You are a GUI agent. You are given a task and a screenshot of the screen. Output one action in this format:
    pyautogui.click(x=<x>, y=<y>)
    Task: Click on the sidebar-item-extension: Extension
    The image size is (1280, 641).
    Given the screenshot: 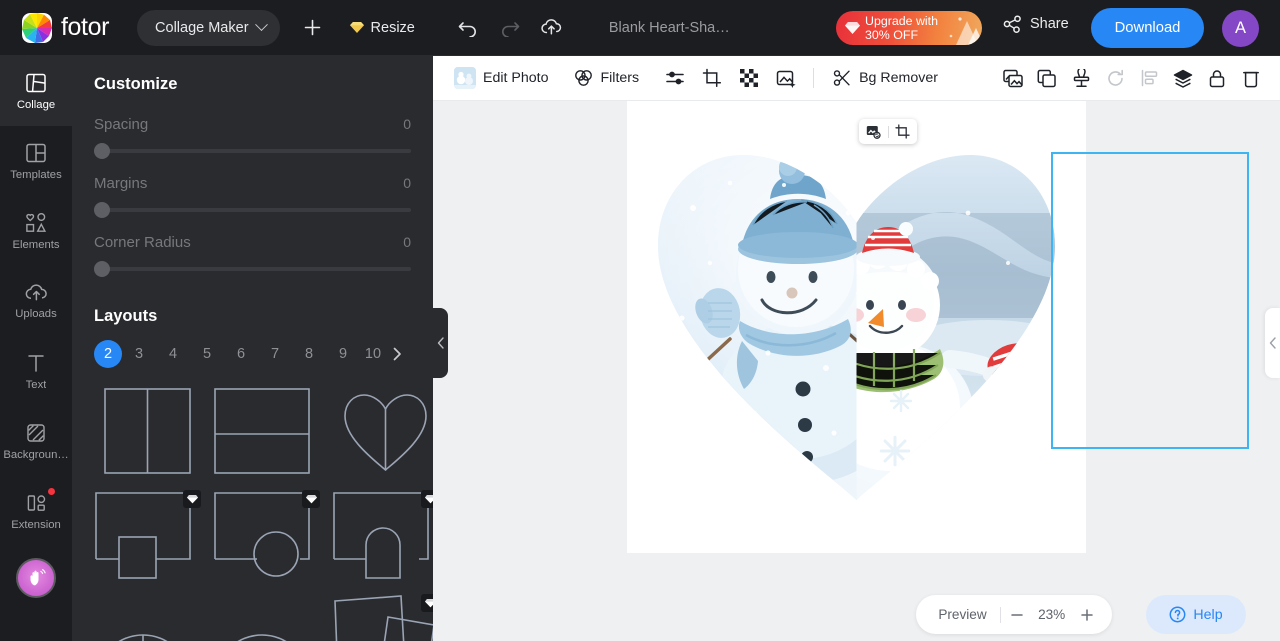 What is the action you would take?
    pyautogui.click(x=36, y=511)
    